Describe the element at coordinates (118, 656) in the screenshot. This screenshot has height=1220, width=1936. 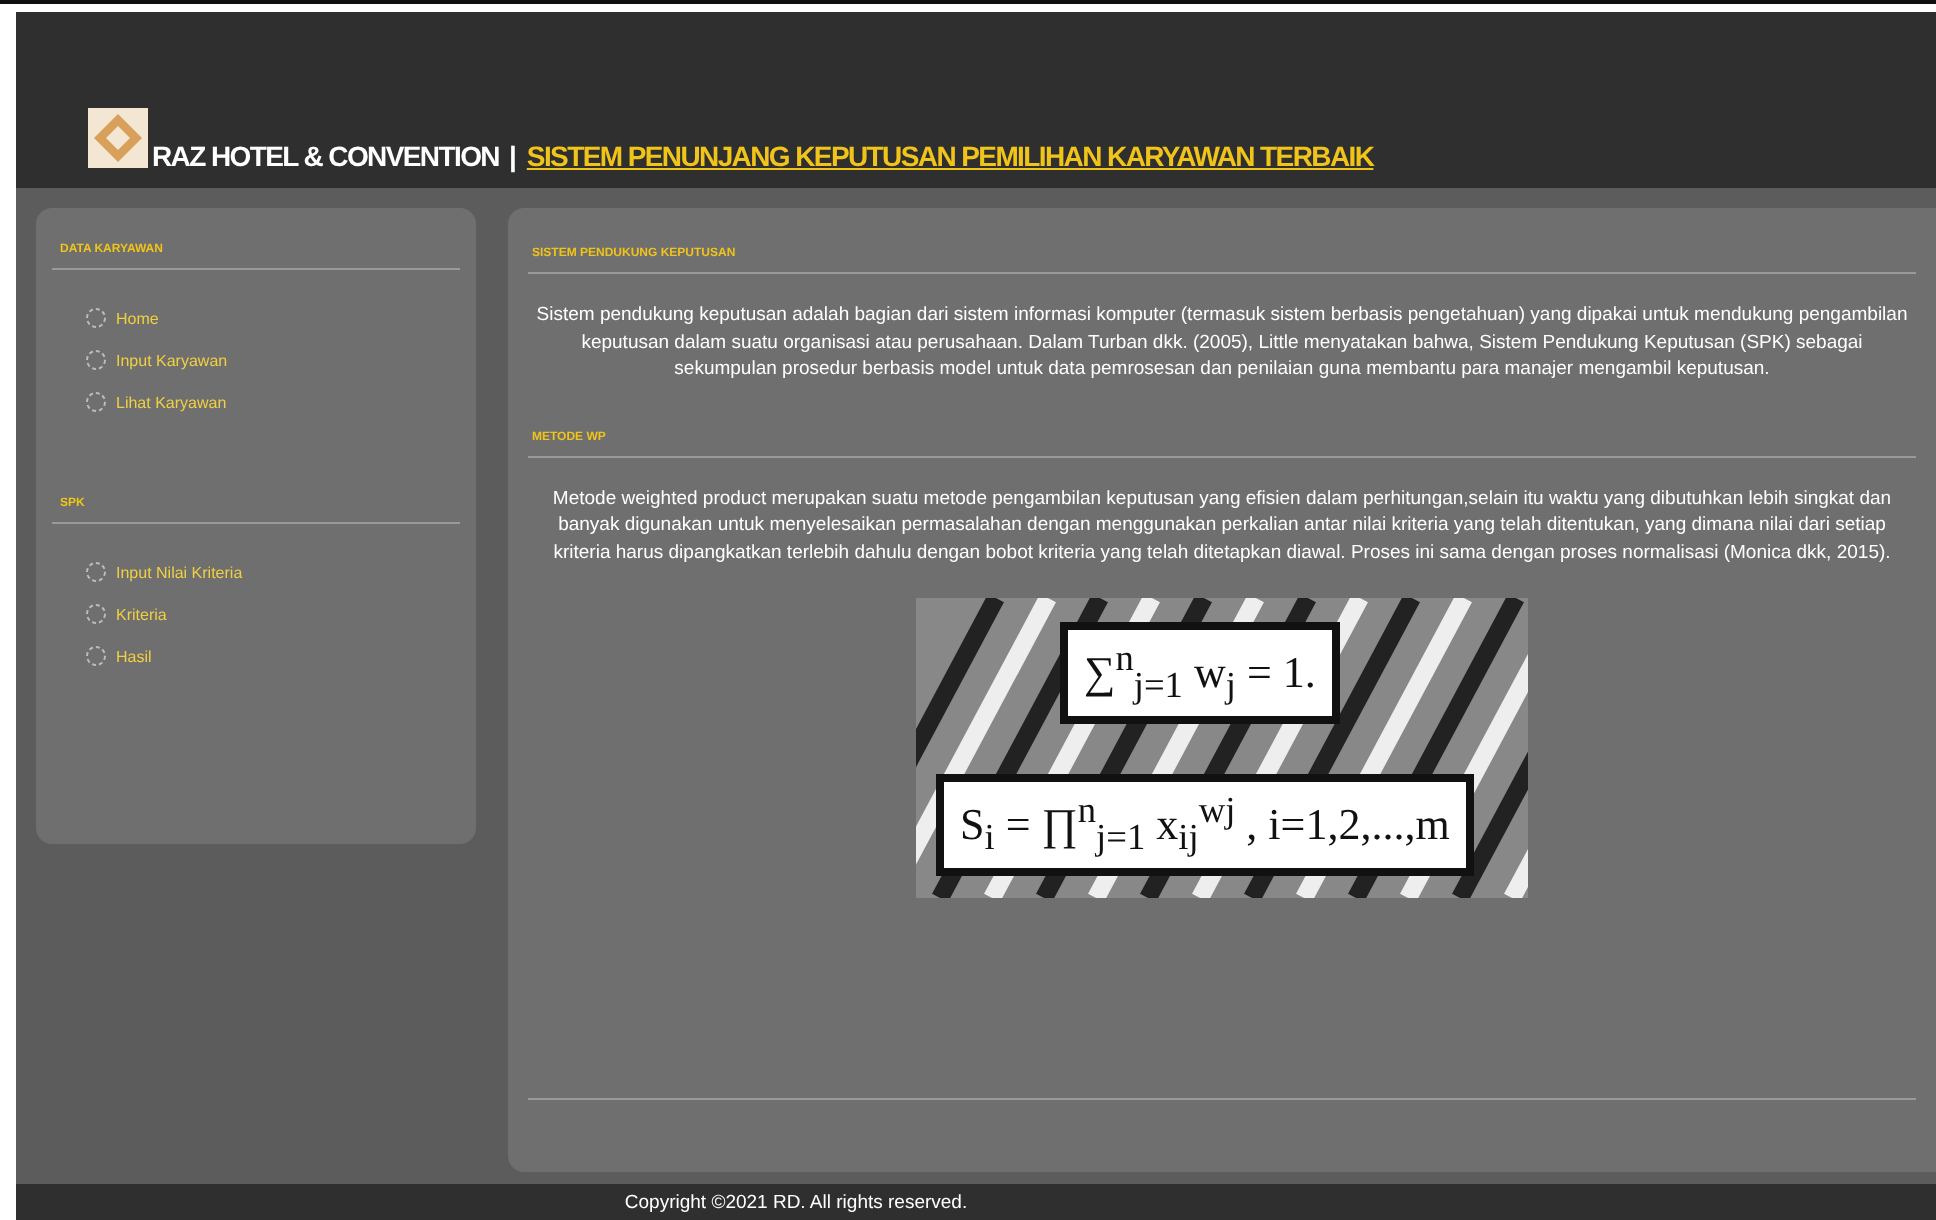
I see `sidebar-item: Hasil` at that location.